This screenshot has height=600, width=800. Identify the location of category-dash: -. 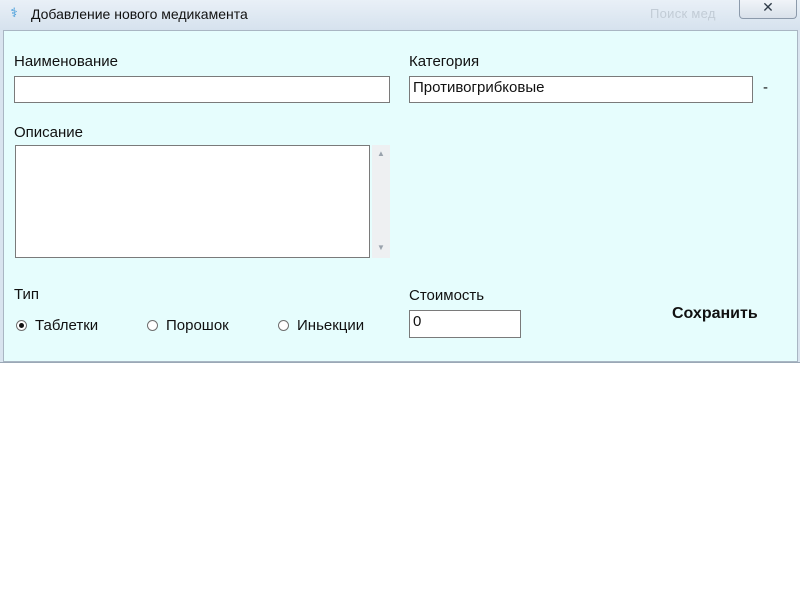
(765, 87).